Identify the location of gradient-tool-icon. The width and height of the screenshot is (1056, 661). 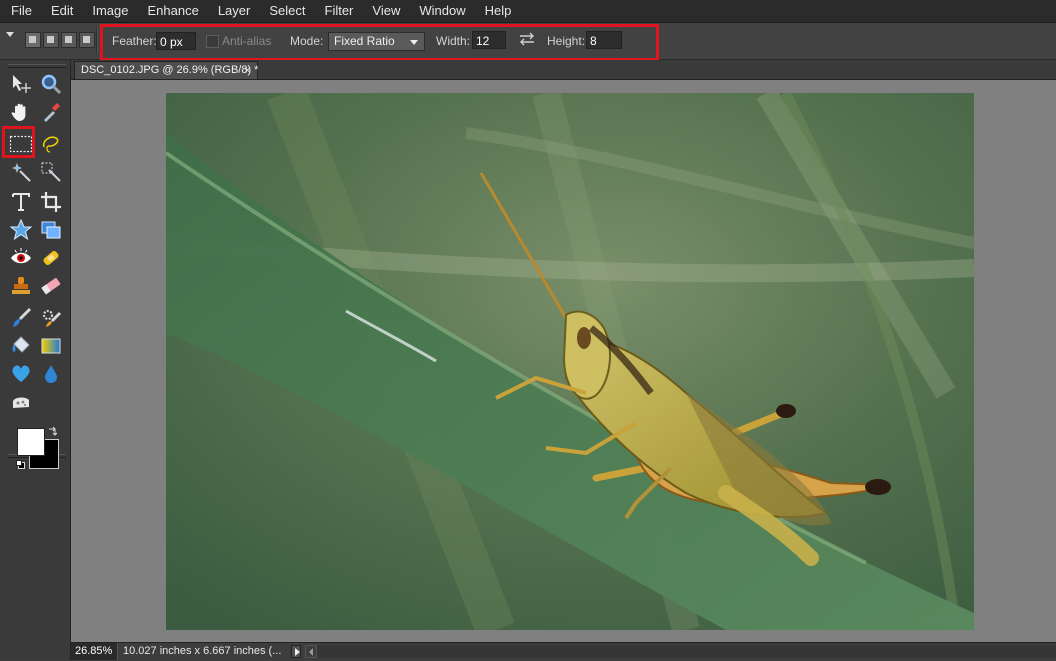
(51, 346).